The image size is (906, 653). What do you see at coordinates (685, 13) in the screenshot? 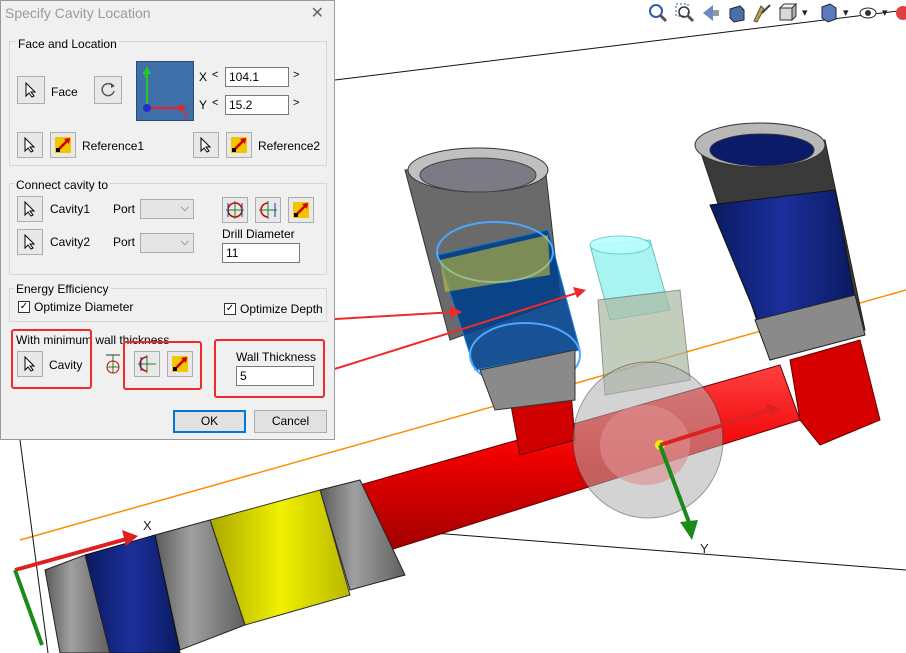
I see `zoom-area-icon` at bounding box center [685, 13].